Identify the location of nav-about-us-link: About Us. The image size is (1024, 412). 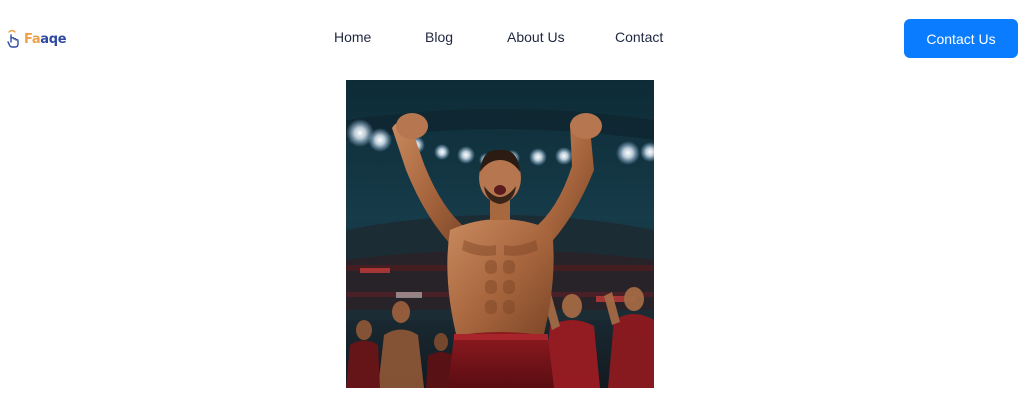
(536, 37).